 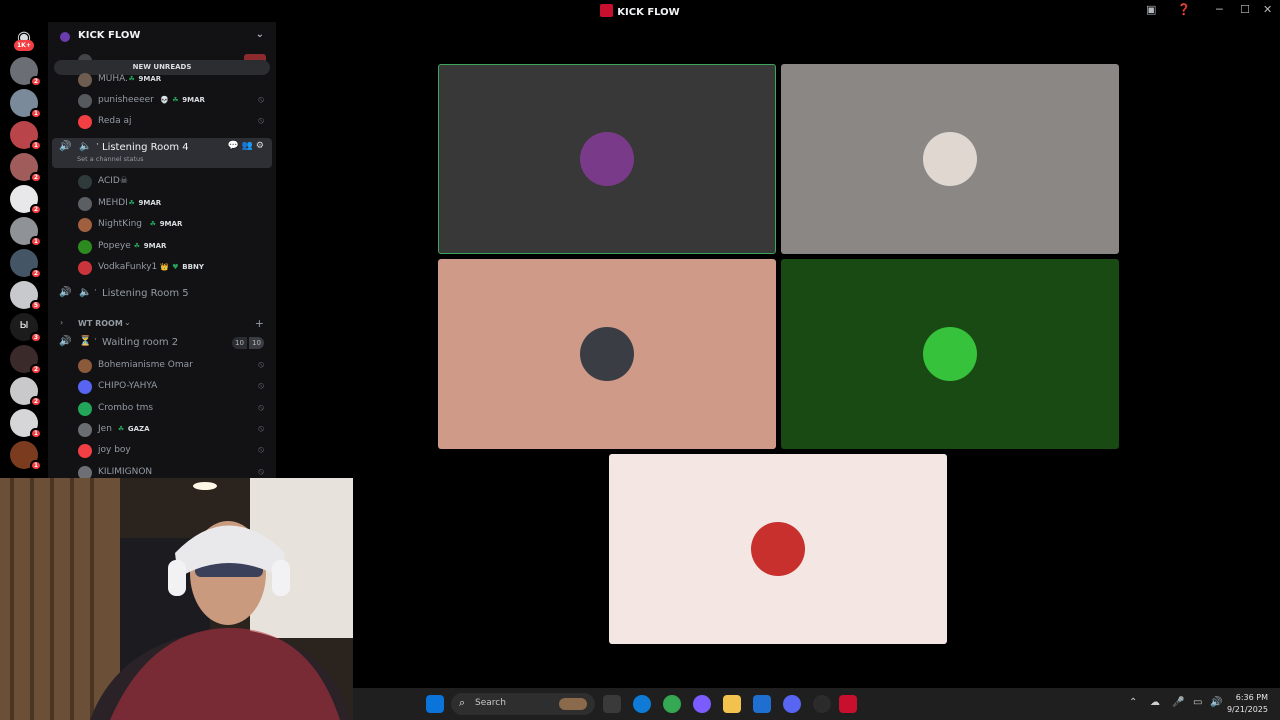 What do you see at coordinates (175, 267) in the screenshot?
I see `guild-tag-icon: ♥` at bounding box center [175, 267].